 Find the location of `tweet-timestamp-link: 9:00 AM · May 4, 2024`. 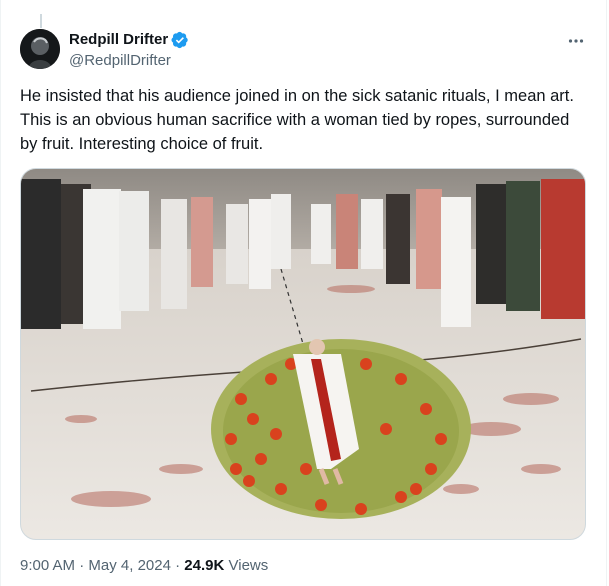

tweet-timestamp-link: 9:00 AM · May 4, 2024 is located at coordinates (95, 565).